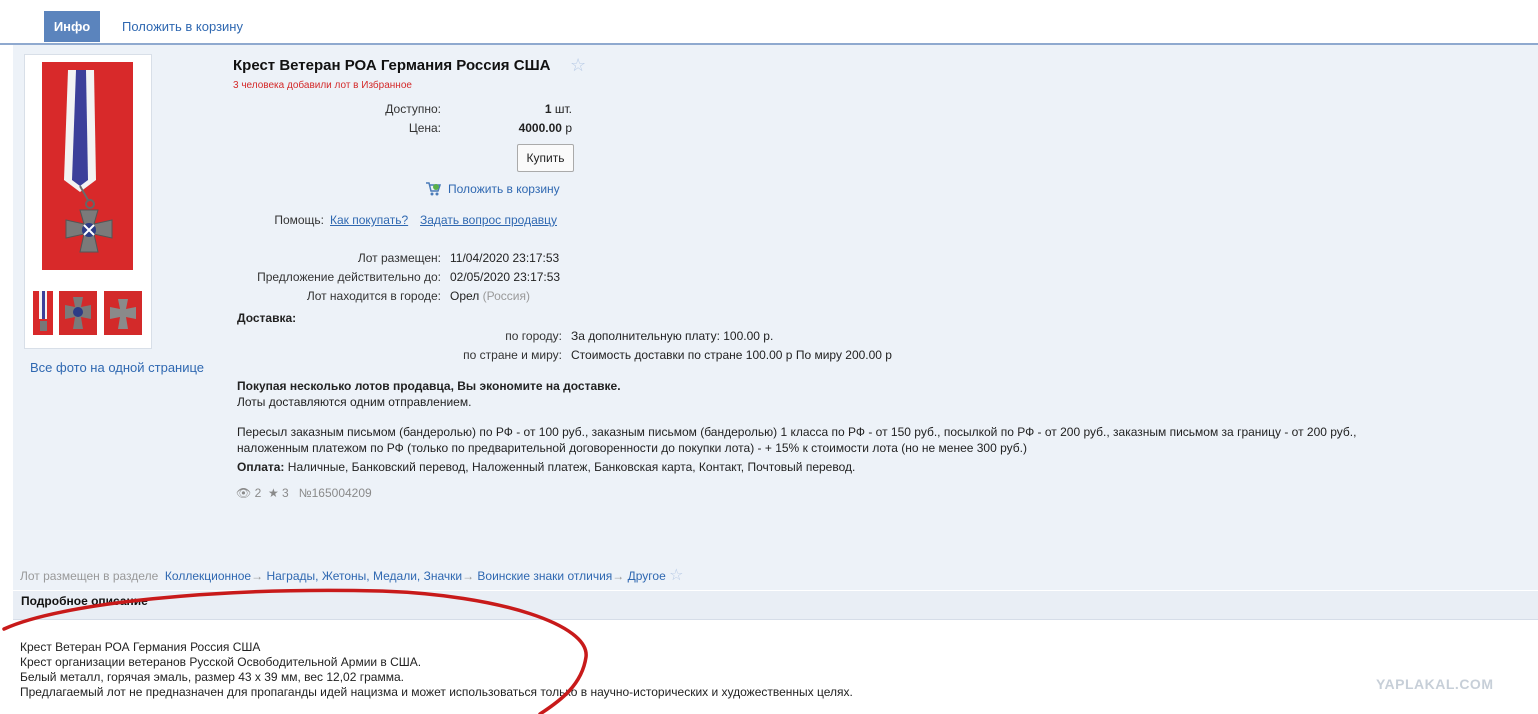 Image resolution: width=1538 pixels, height=714 pixels. What do you see at coordinates (504, 189) in the screenshot?
I see `add-to-cart-link: Положить в корзину` at bounding box center [504, 189].